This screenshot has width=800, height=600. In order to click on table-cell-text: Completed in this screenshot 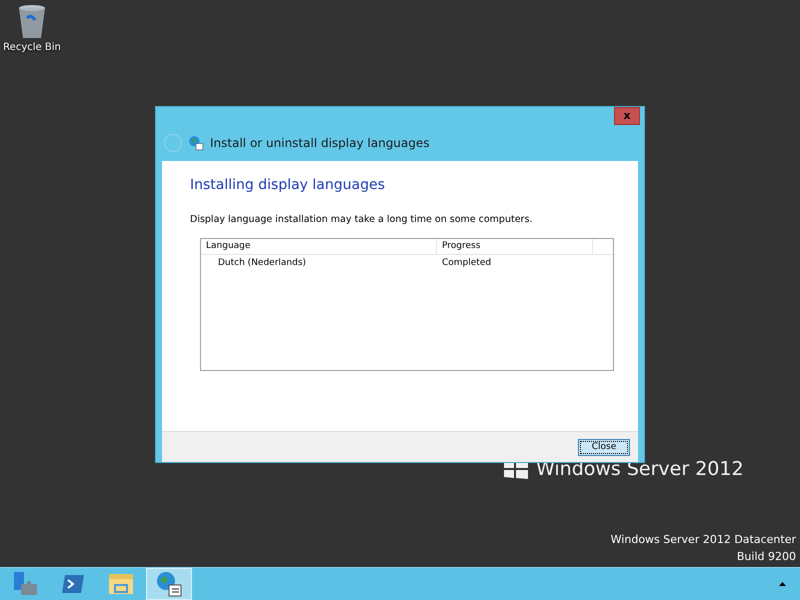, I will do `click(466, 263)`.